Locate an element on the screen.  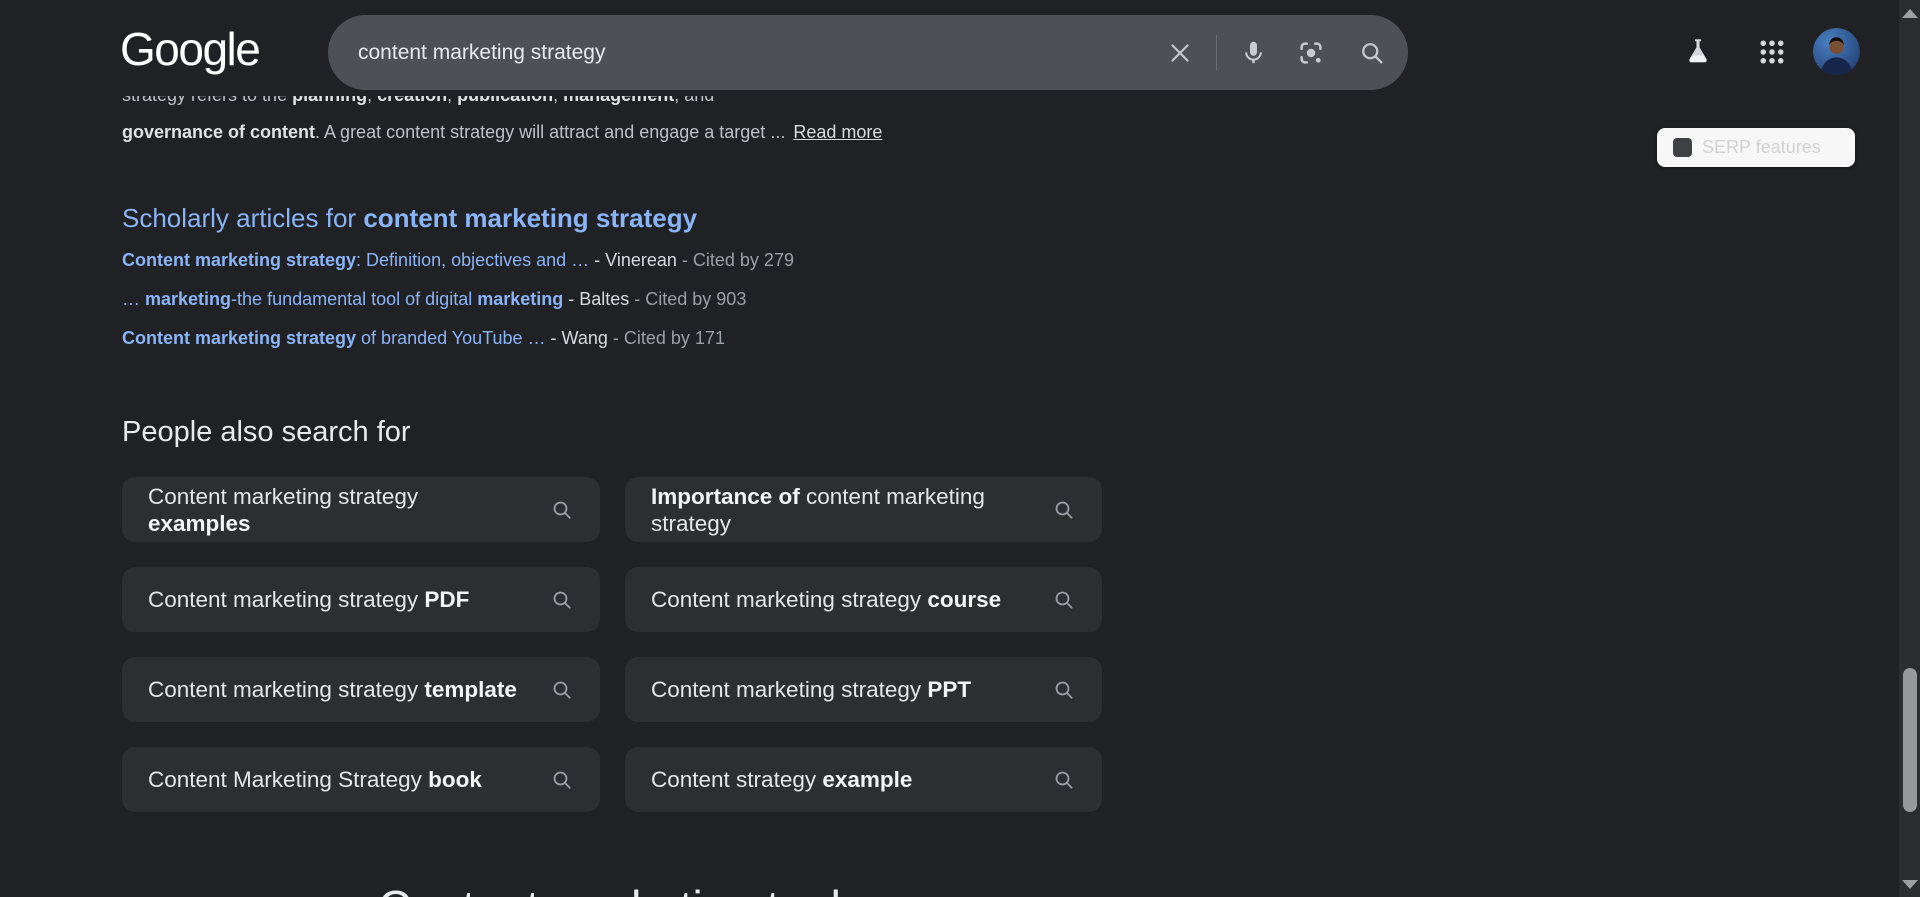
serp-features-badge: SERP features is located at coordinates (1756, 147).